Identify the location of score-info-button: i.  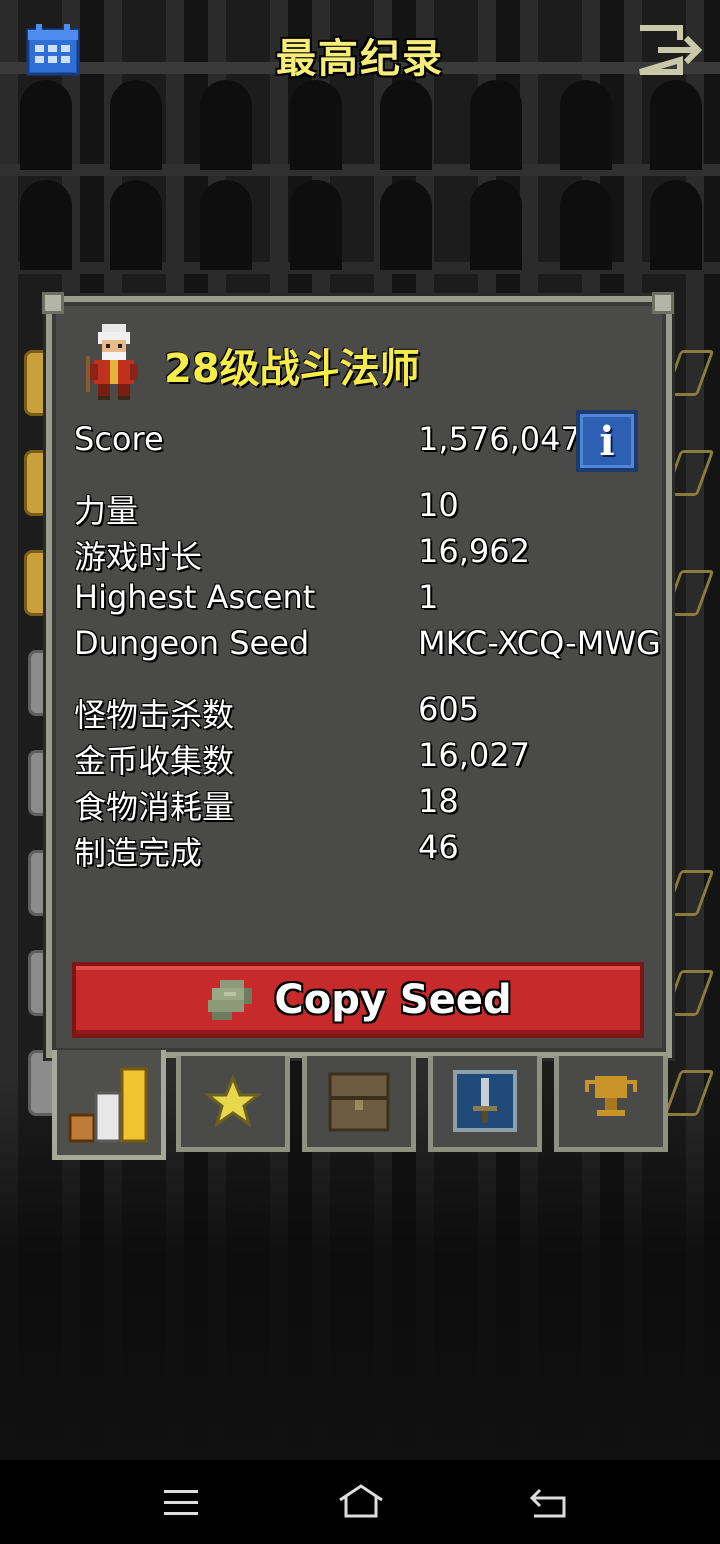
(607, 441).